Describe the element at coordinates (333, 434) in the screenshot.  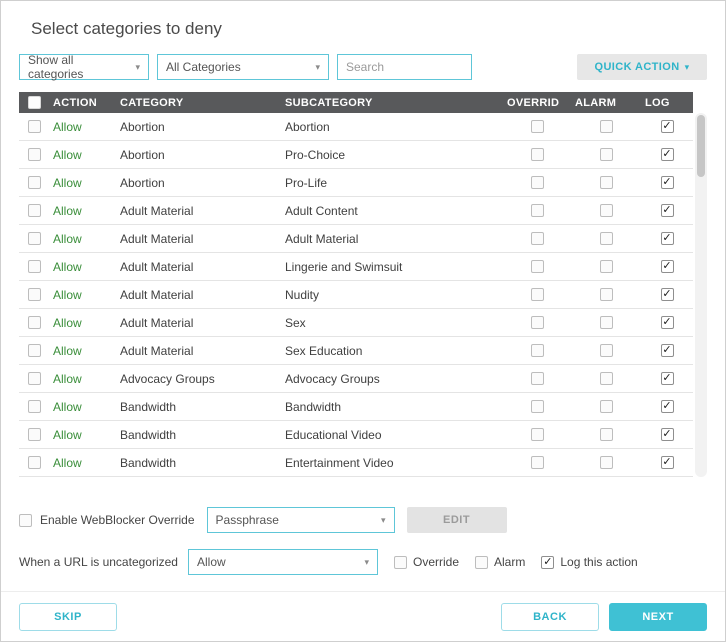
I see `row-subcategory-label: Educational Video` at that location.